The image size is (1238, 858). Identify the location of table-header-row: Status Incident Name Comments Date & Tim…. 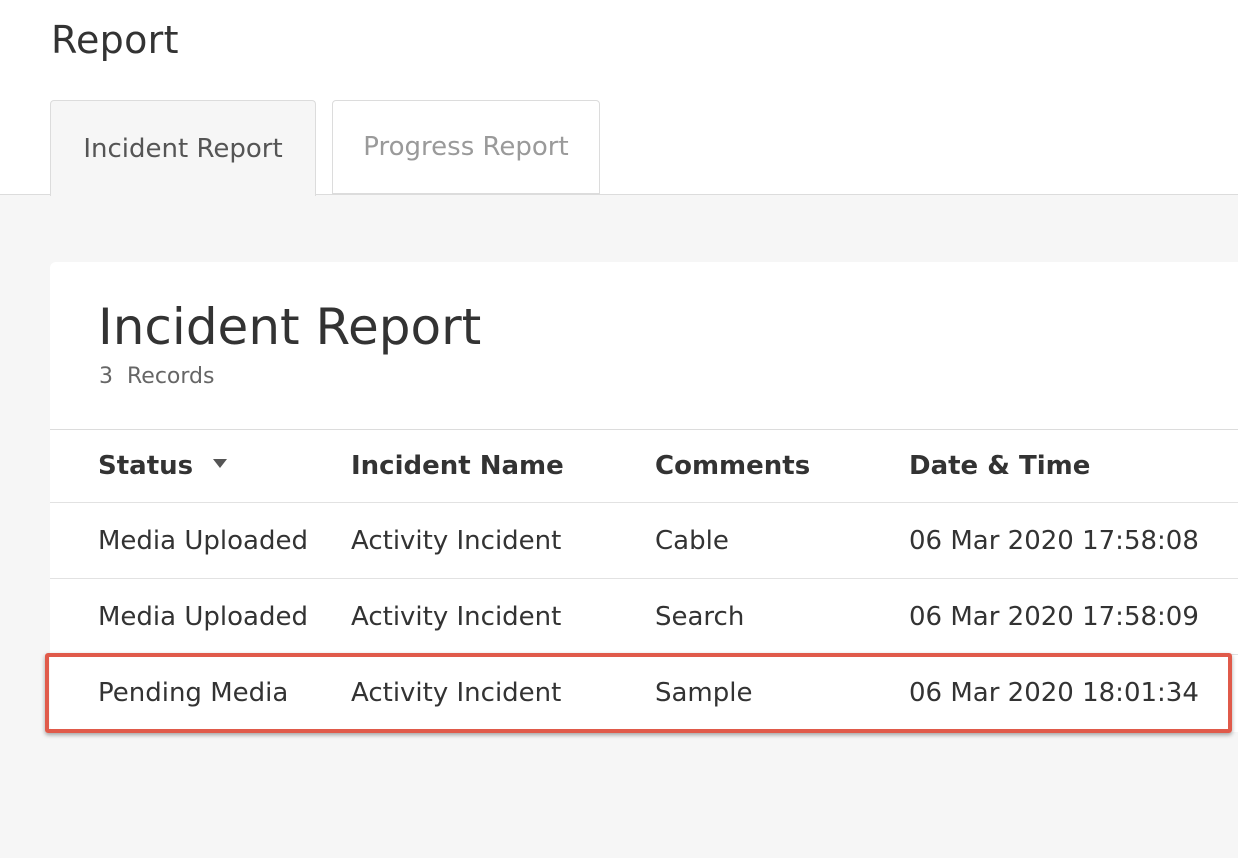
(644, 466).